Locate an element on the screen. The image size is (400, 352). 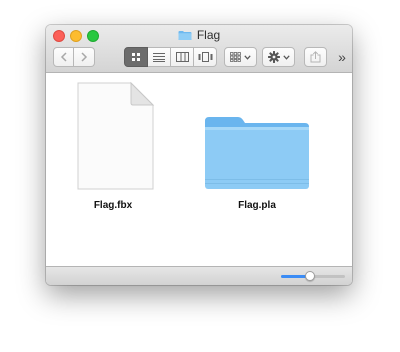
icon-view-icon is located at coordinates (136, 57).